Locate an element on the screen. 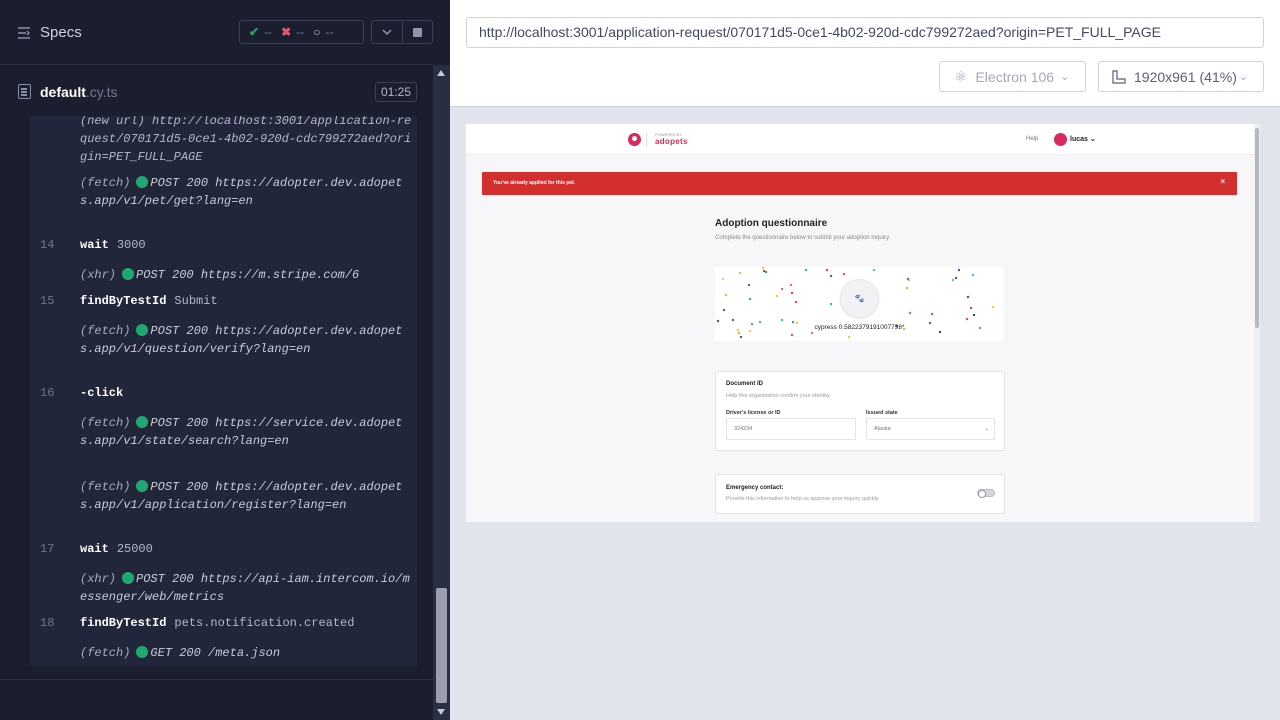 Image resolution: width=1280 pixels, height=720 pixels. logo-icon is located at coordinates (634, 139).